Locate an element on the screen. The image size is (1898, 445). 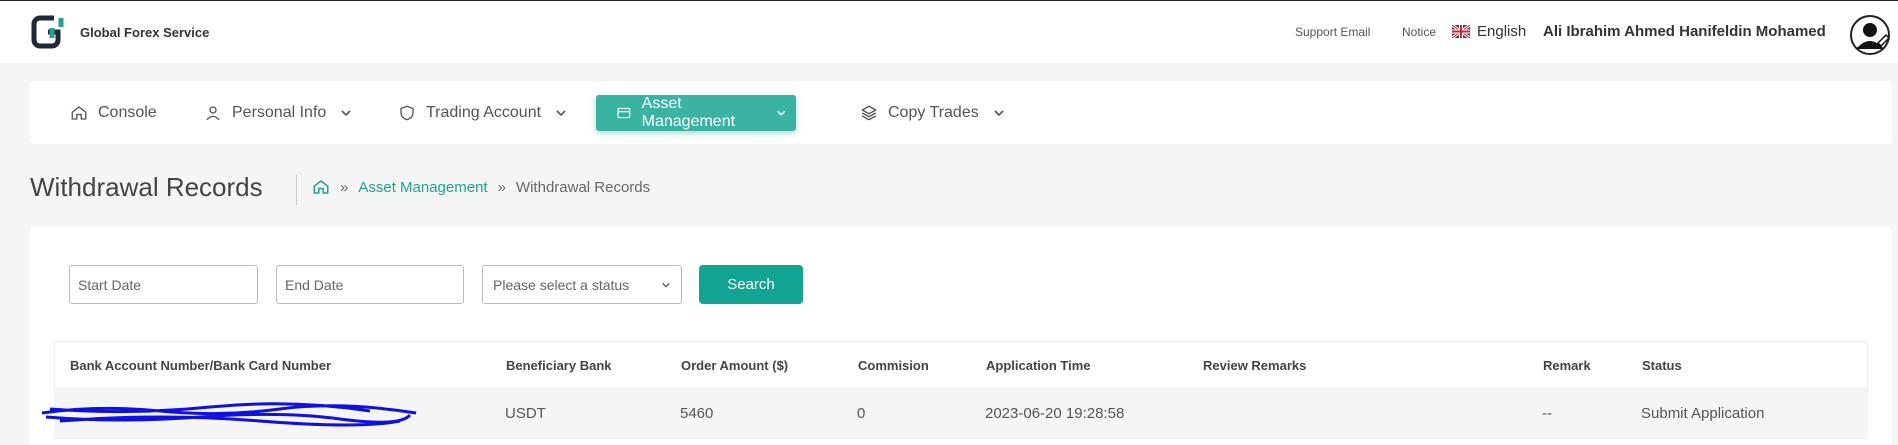
cell-application-time: 2023-06-20 19:28:58 is located at coordinates (1055, 413).